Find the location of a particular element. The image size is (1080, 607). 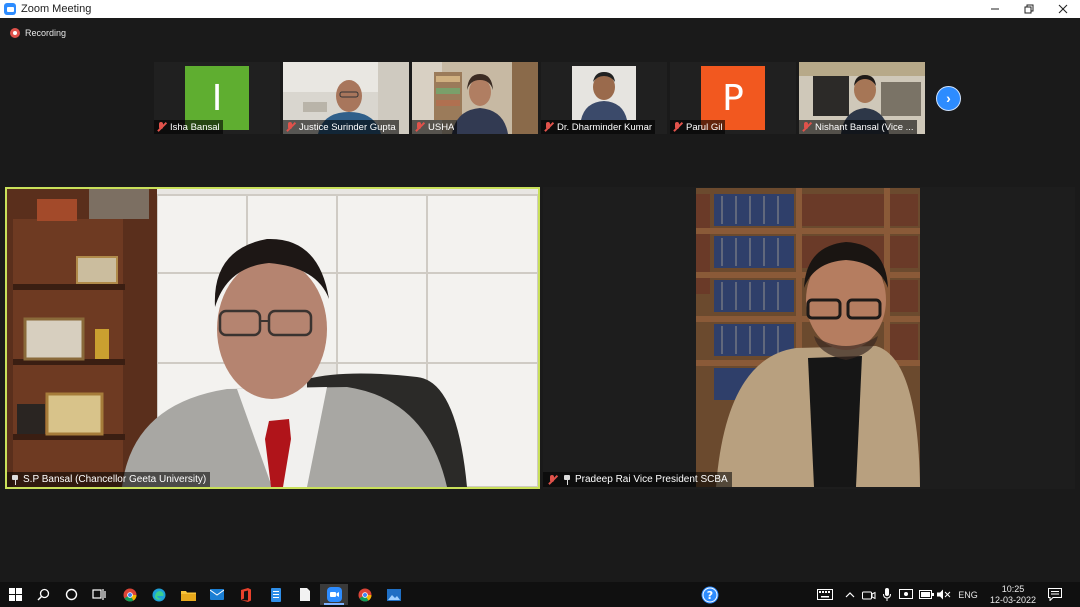

edge-icon is located at coordinates (159, 594).